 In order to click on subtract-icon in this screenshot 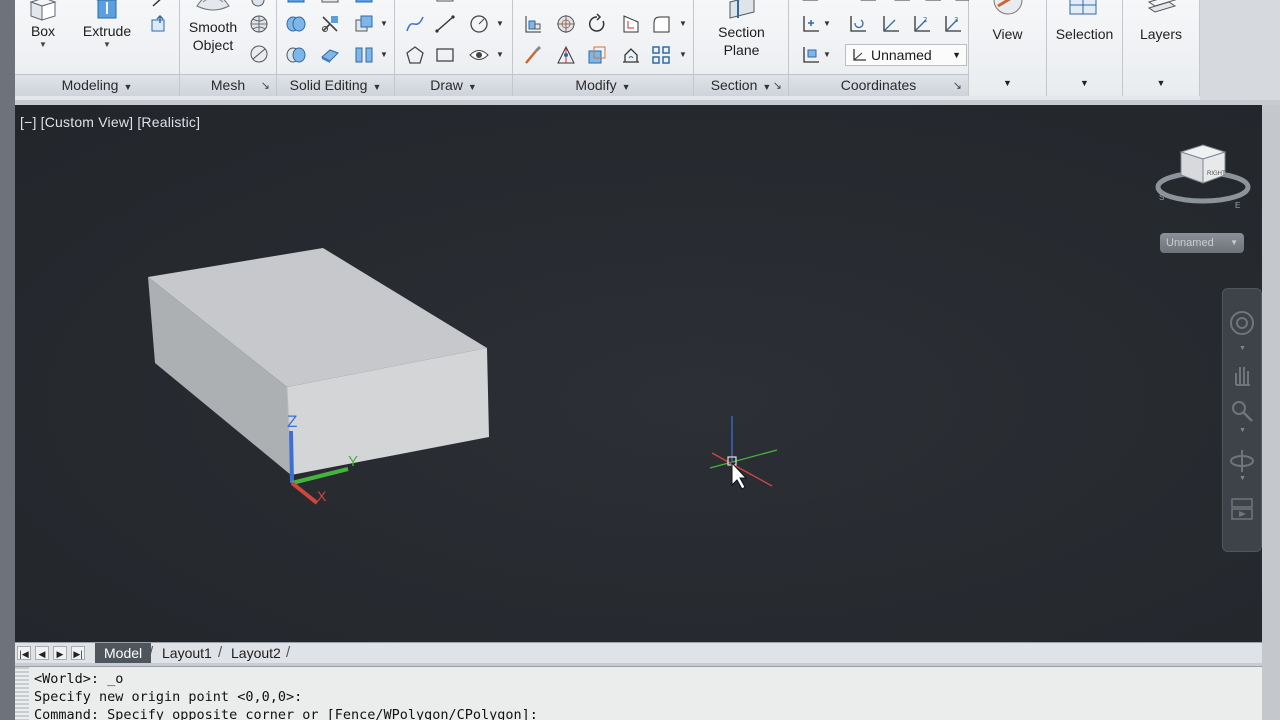, I will do `click(296, 55)`.